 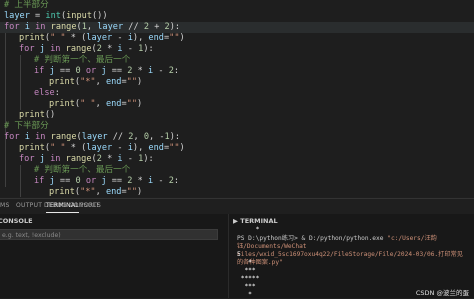 What do you see at coordinates (79, 16) in the screenshot?
I see `code-token: input` at bounding box center [79, 16].